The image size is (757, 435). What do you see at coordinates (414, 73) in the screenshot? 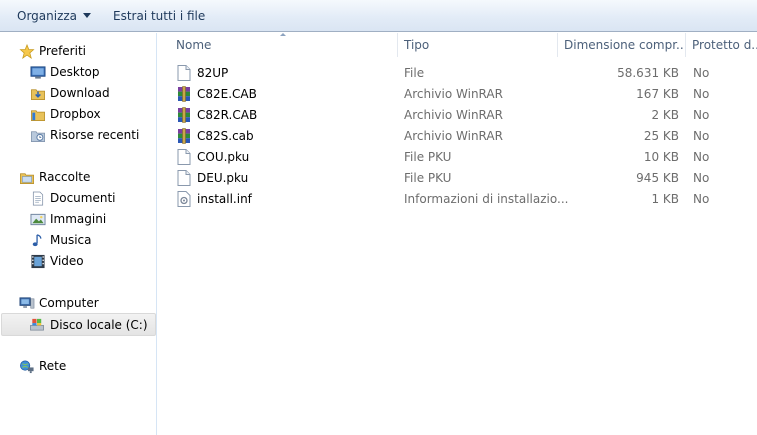
I see `file-type: File` at bounding box center [414, 73].